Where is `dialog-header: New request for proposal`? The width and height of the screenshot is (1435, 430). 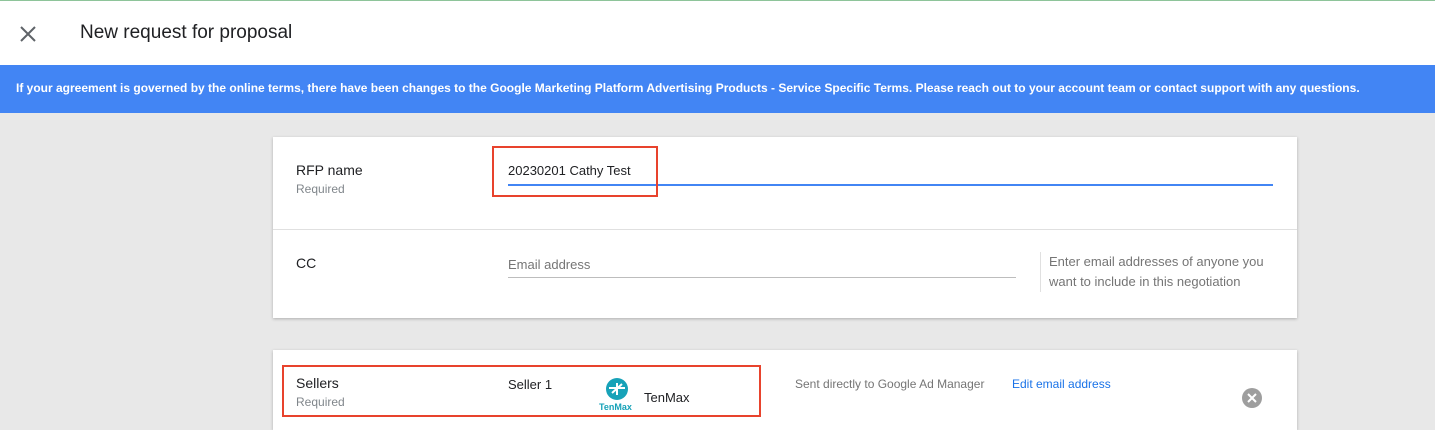 dialog-header: New request for proposal is located at coordinates (717, 33).